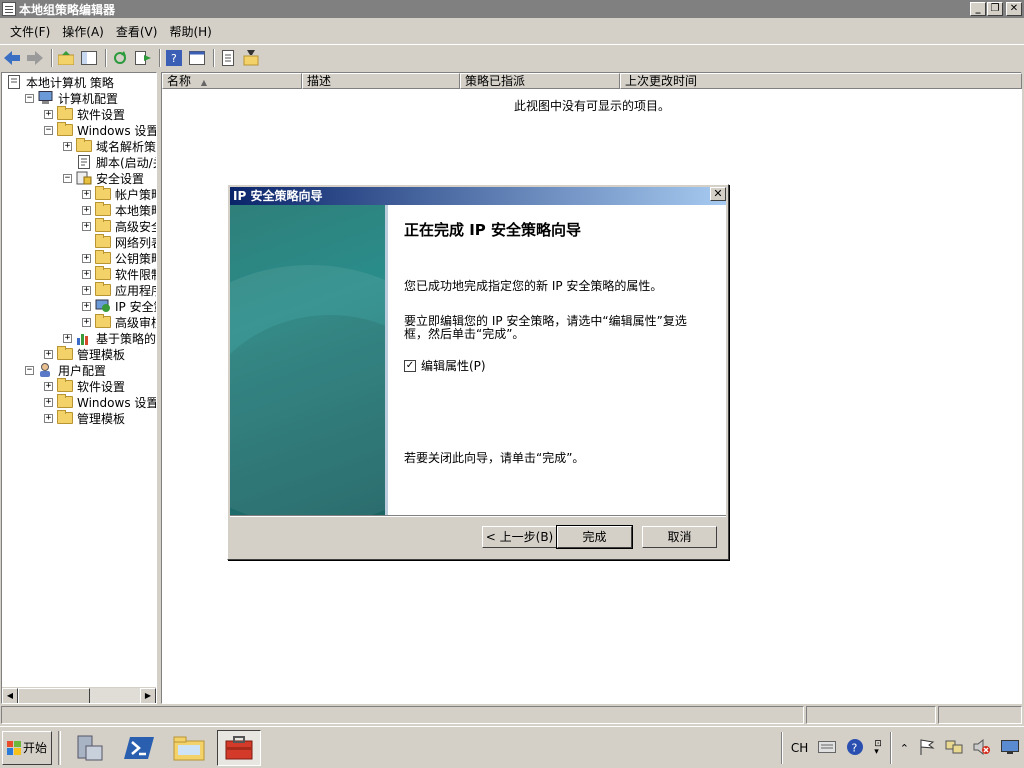 The width and height of the screenshot is (1024, 768). I want to click on cancel-button: 取消, so click(679, 537).